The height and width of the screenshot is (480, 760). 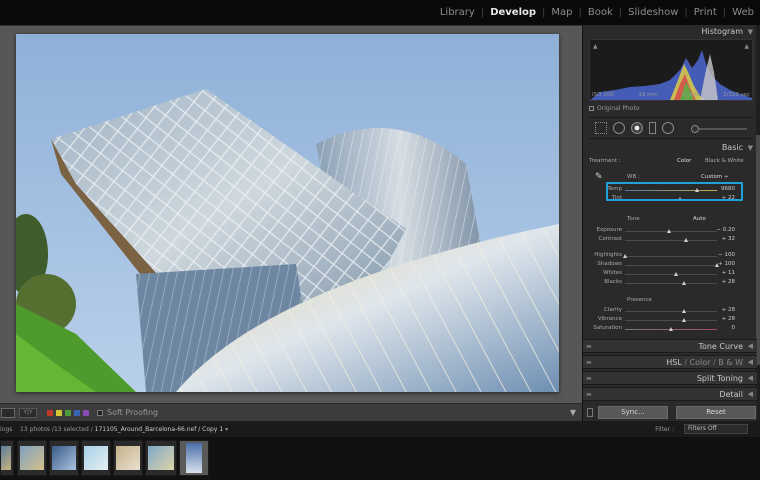 What do you see at coordinates (724, 310) in the screenshot?
I see `clarity-value: + 28` at bounding box center [724, 310].